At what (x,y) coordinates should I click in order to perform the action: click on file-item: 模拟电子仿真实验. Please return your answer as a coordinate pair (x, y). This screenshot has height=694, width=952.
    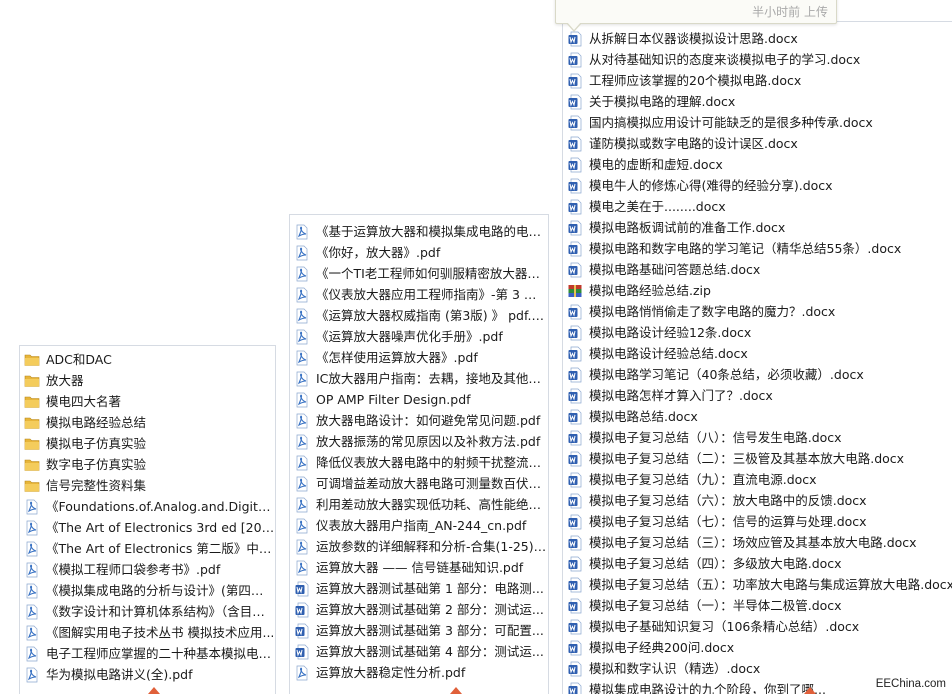
    Looking at the image, I should click on (147, 443).